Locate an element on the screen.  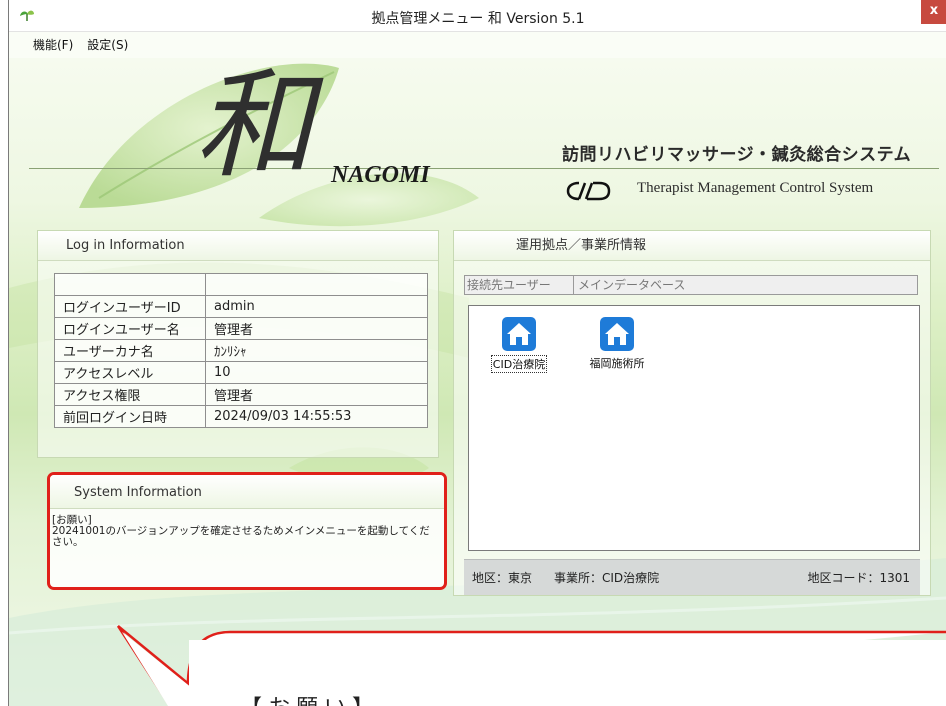
site-label: 福岡施術所 is located at coordinates (617, 363).